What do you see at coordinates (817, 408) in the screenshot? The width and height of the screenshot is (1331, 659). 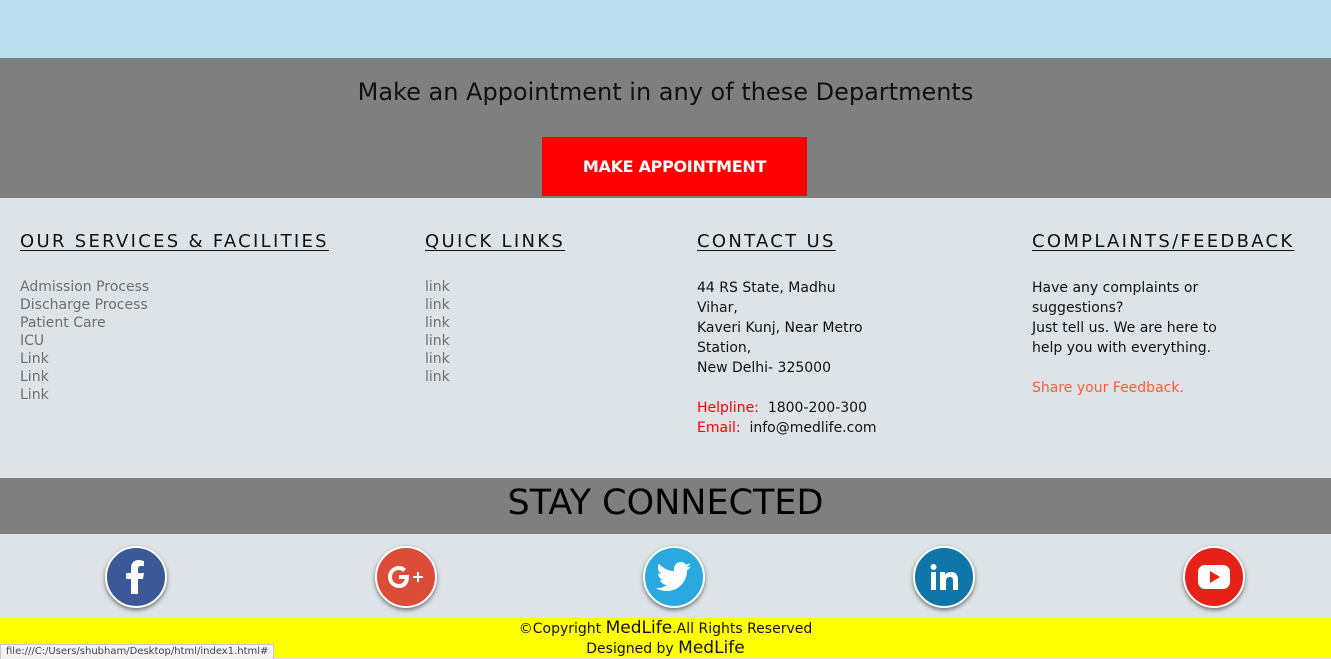 I see `helpline-number: 1800-200-300` at bounding box center [817, 408].